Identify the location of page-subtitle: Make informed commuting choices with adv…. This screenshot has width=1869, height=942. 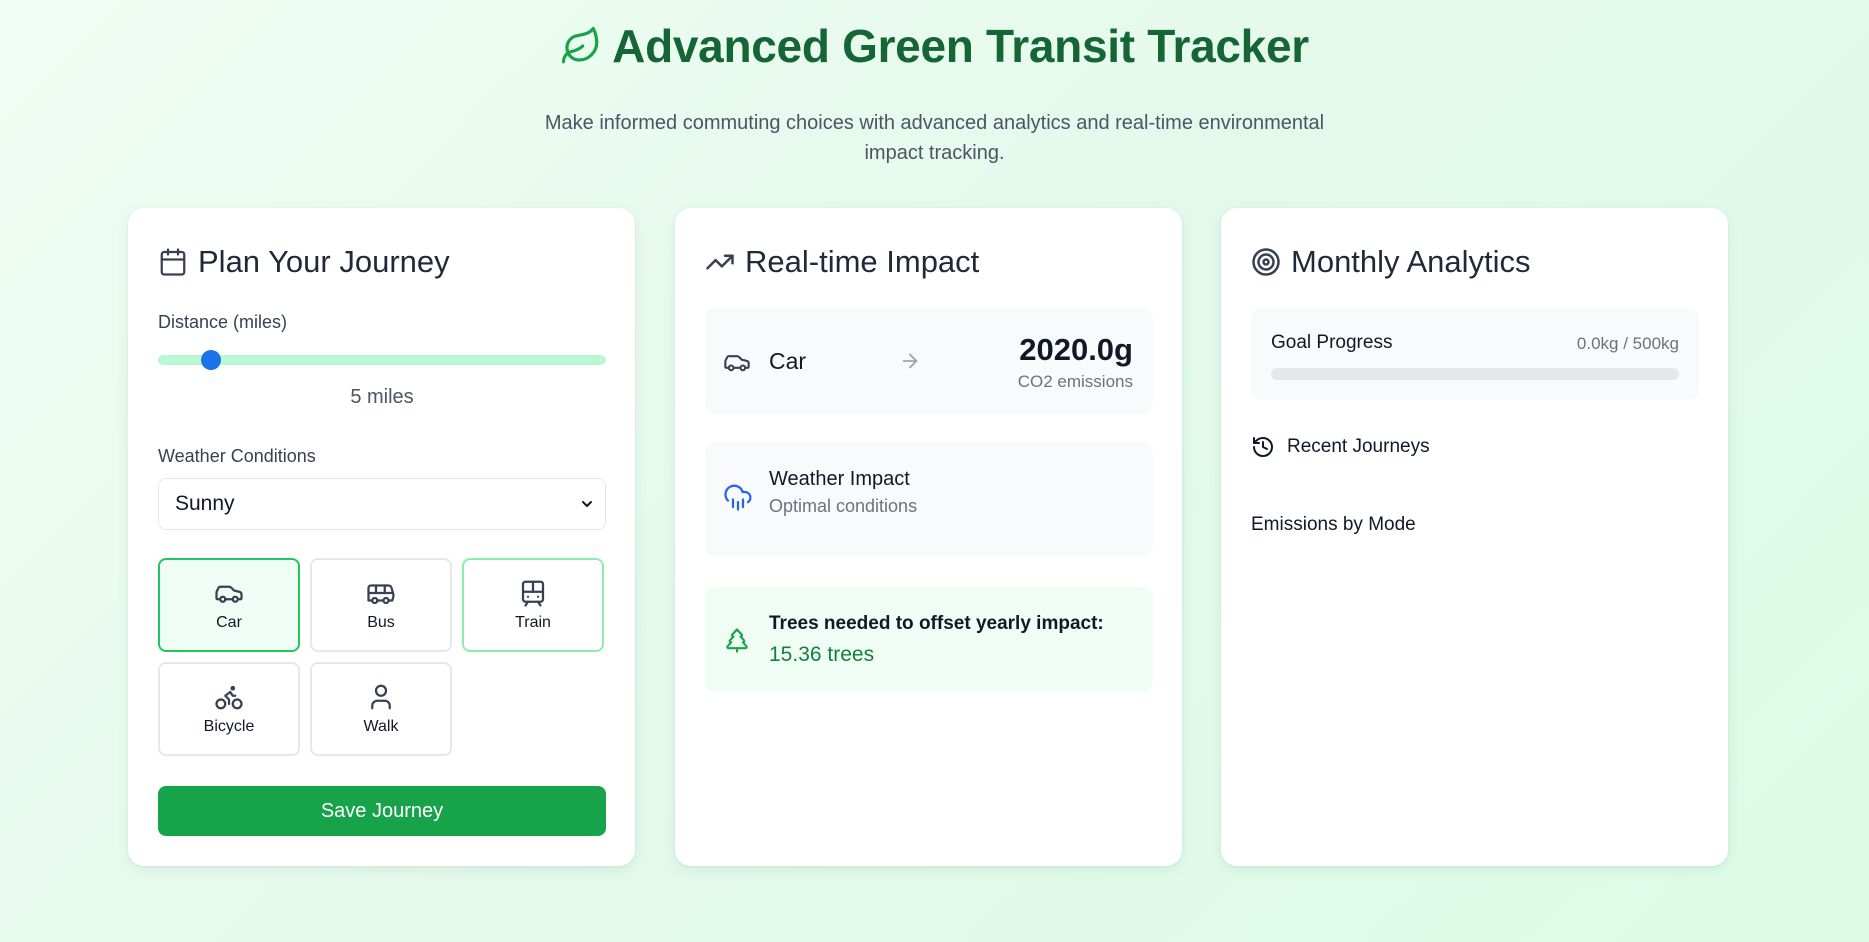
(934, 138).